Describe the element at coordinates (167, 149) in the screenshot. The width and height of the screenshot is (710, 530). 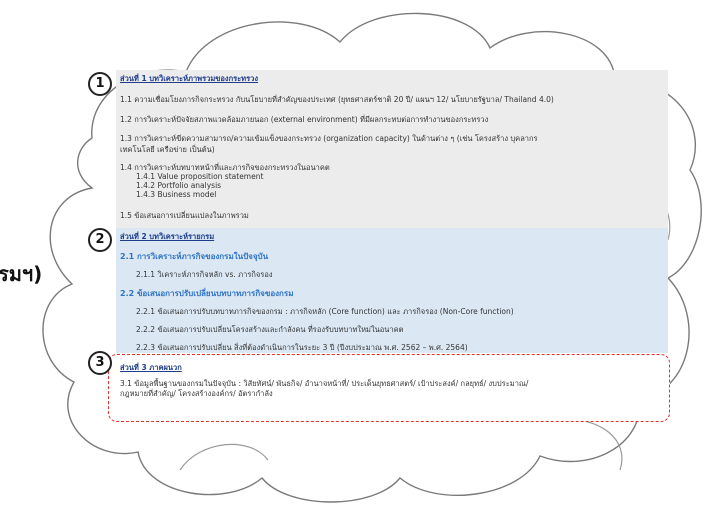
I see `part1-item: เทคโนโลยี เครือข่าย เป็นต้น)` at that location.